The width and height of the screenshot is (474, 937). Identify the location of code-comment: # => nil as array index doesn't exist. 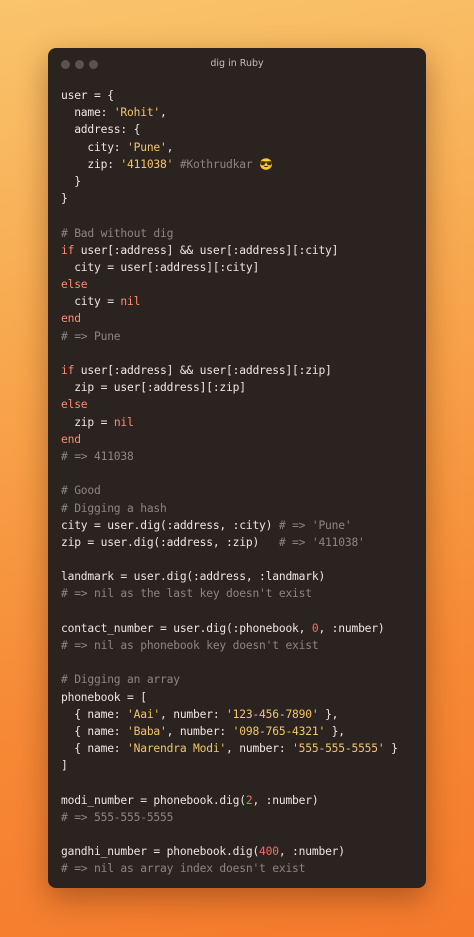
(183, 869).